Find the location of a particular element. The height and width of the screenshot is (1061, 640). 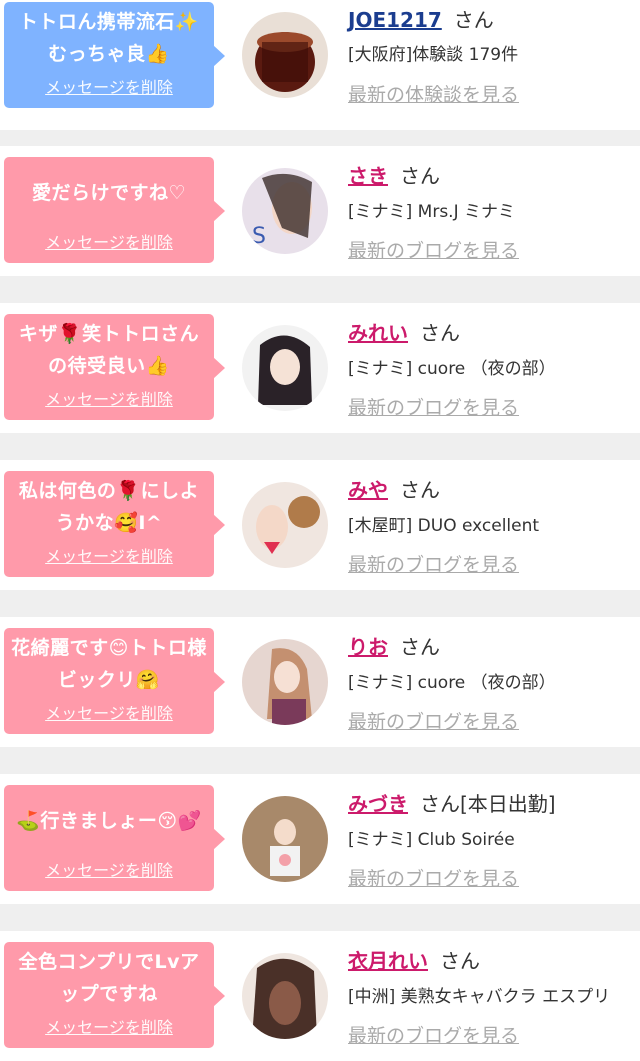

message-bubble: 花綺麗です😊トトロ様ビックリ🤗 メッセージを削除 is located at coordinates (114, 681).